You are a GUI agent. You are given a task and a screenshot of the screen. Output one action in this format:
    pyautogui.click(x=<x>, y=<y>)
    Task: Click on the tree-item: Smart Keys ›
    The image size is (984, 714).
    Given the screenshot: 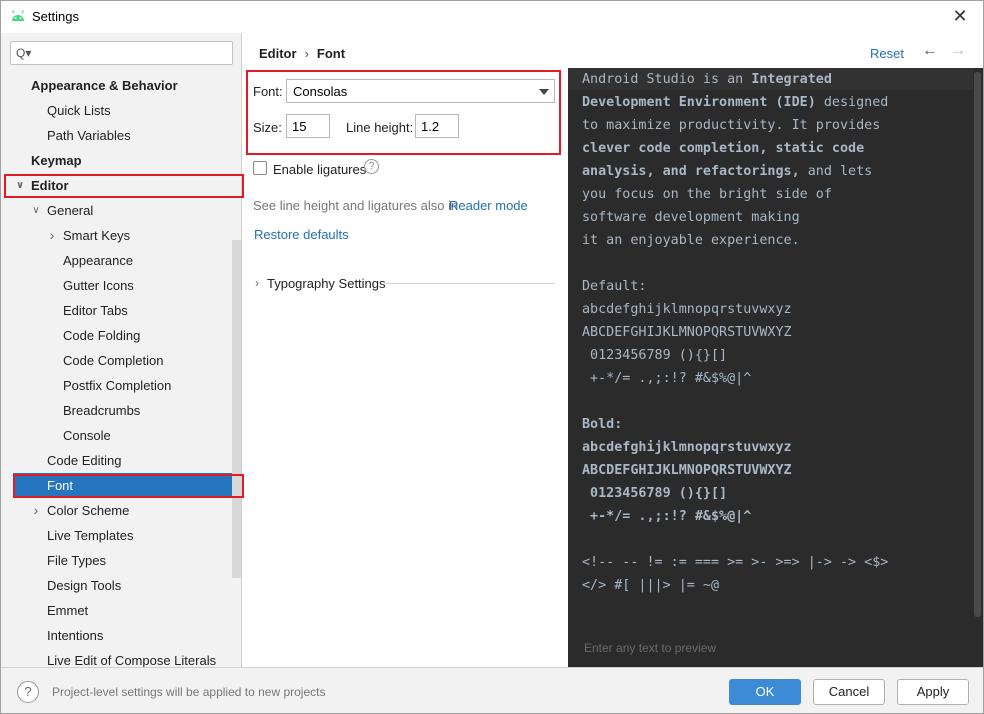 What is the action you would take?
    pyautogui.click(x=116, y=235)
    